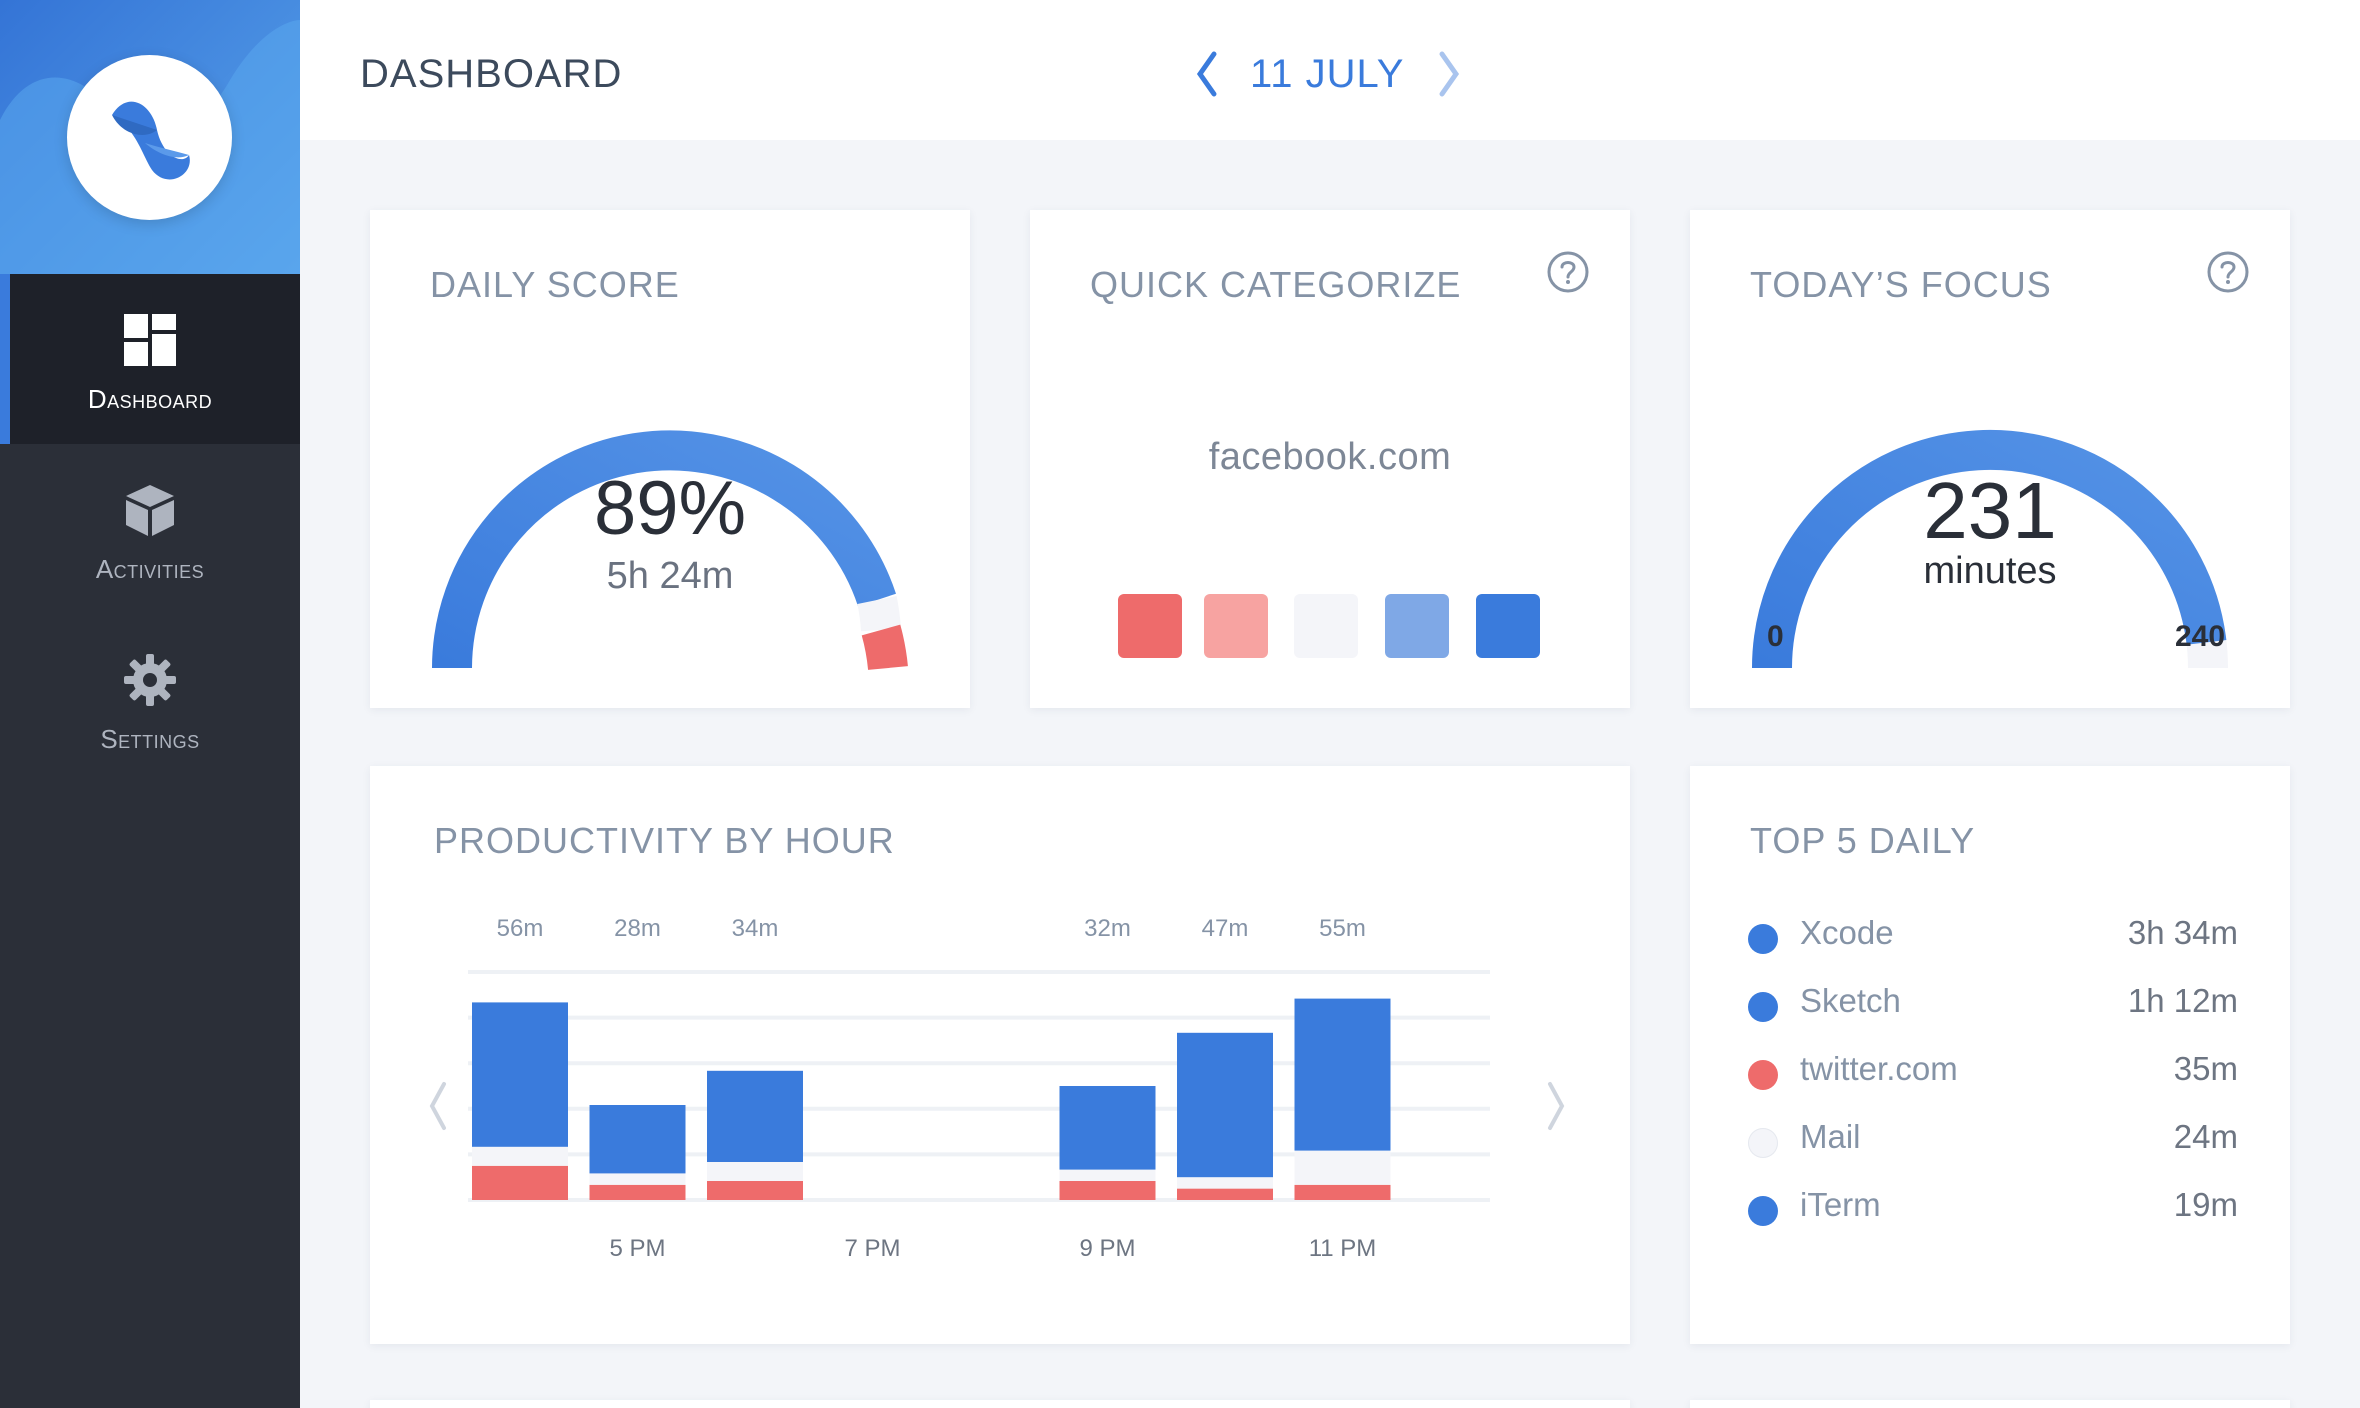 This screenshot has height=1408, width=2360. What do you see at coordinates (1993, 1137) in the screenshot?
I see `list-item: Mail 24m` at bounding box center [1993, 1137].